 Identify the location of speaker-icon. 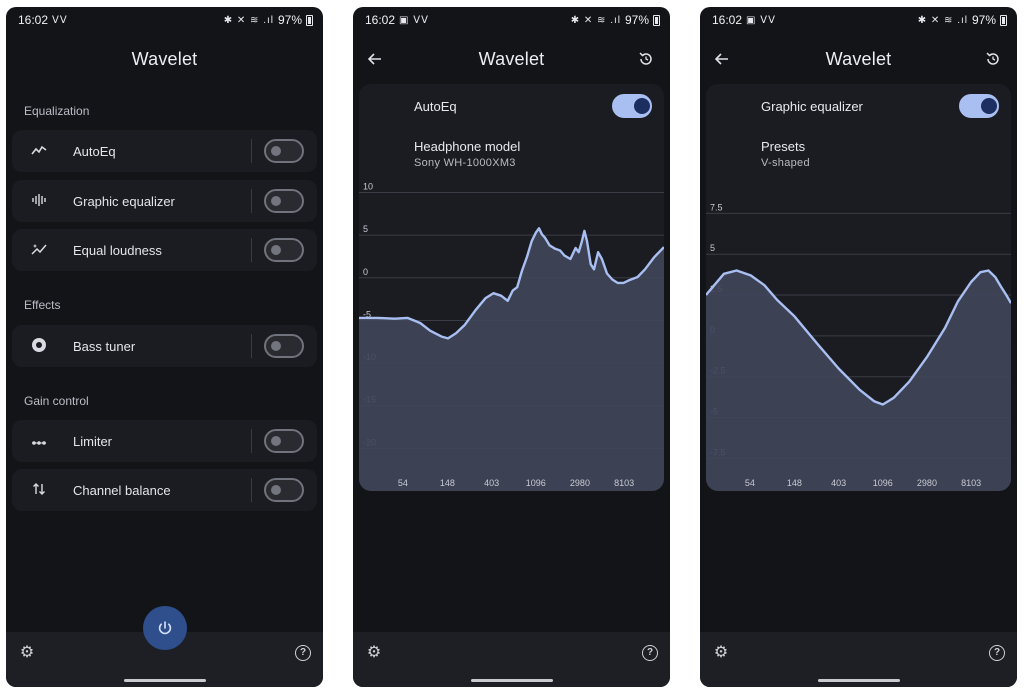
(39, 346).